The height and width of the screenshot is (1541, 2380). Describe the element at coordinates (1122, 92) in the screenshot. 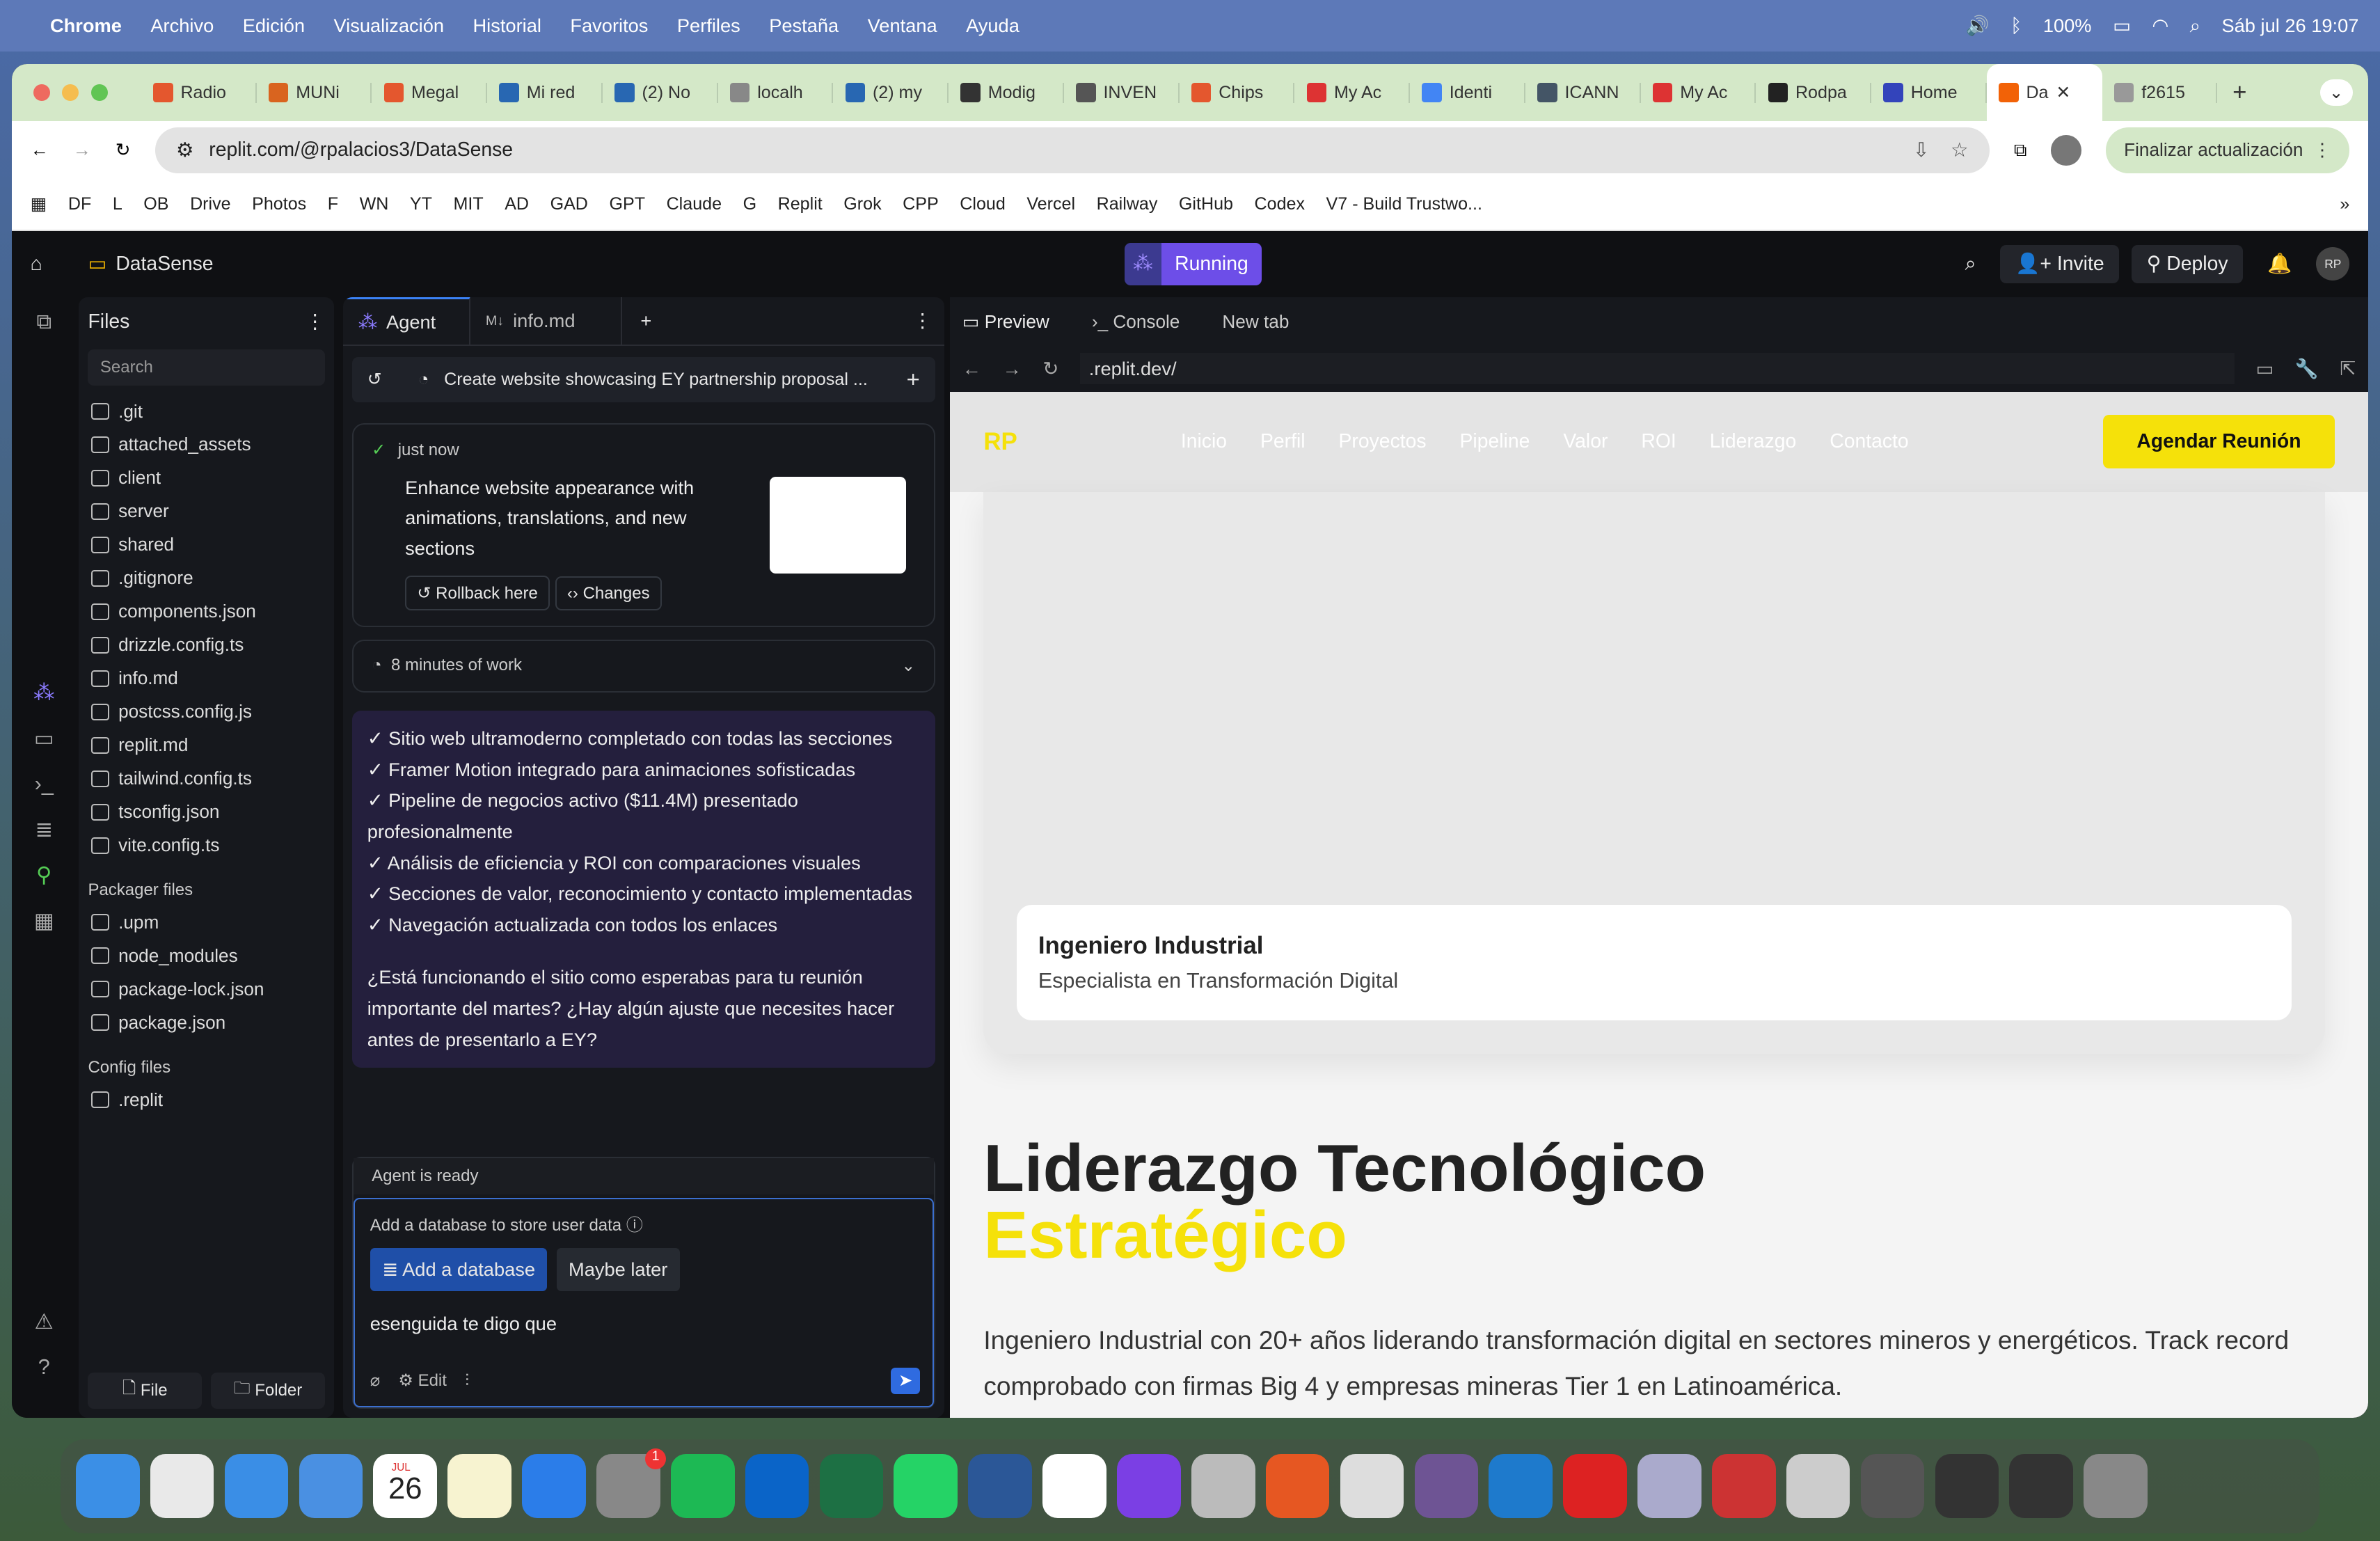

I see `browser-tab: INVEN` at that location.